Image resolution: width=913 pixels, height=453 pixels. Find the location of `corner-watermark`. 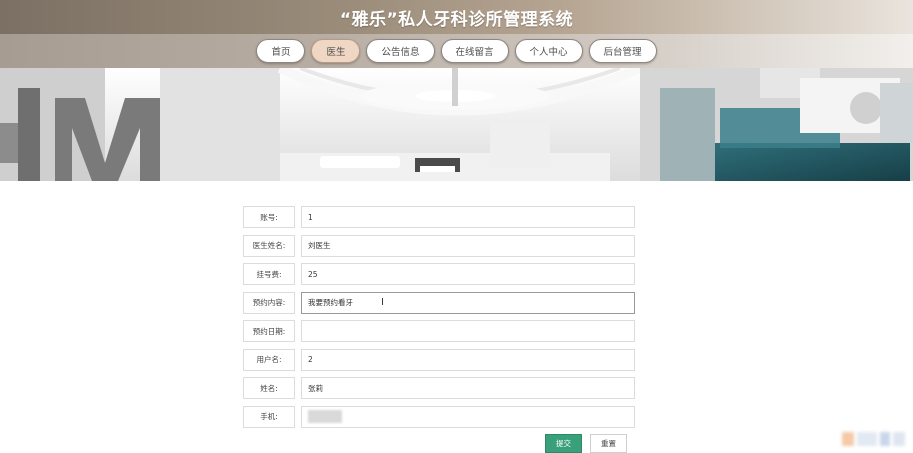

corner-watermark is located at coordinates (874, 439).